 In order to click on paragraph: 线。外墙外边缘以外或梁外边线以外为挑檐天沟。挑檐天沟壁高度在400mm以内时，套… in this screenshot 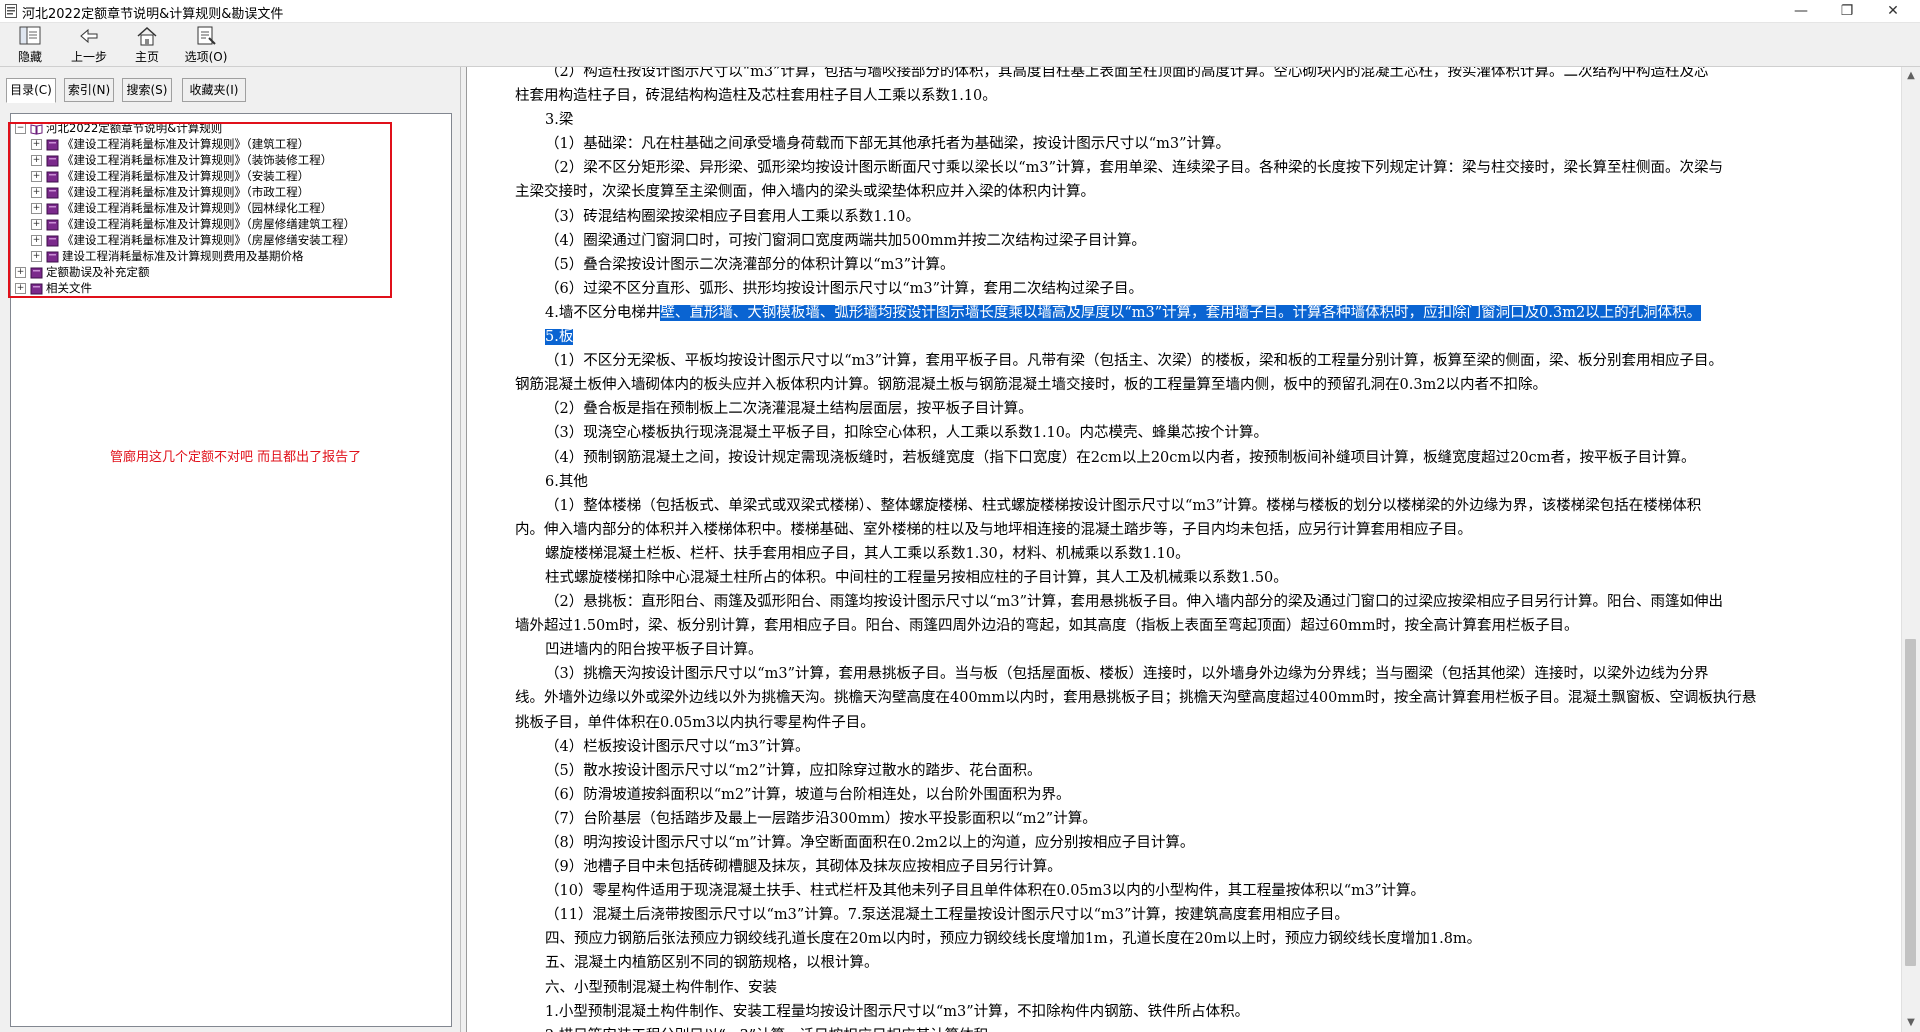, I will do `click(1136, 698)`.